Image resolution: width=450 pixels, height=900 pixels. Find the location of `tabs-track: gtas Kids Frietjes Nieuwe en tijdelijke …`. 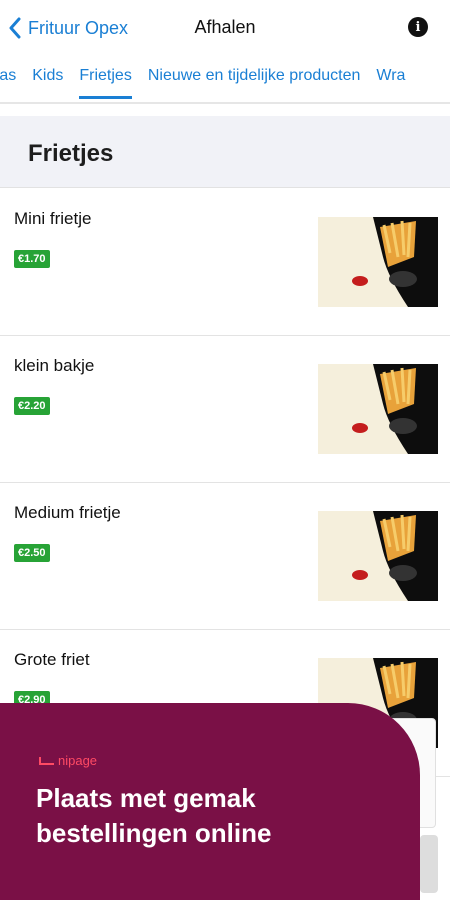

tabs-track: gtas Kids Frietjes Nieuwe en tijdelijke … is located at coordinates (202, 83).